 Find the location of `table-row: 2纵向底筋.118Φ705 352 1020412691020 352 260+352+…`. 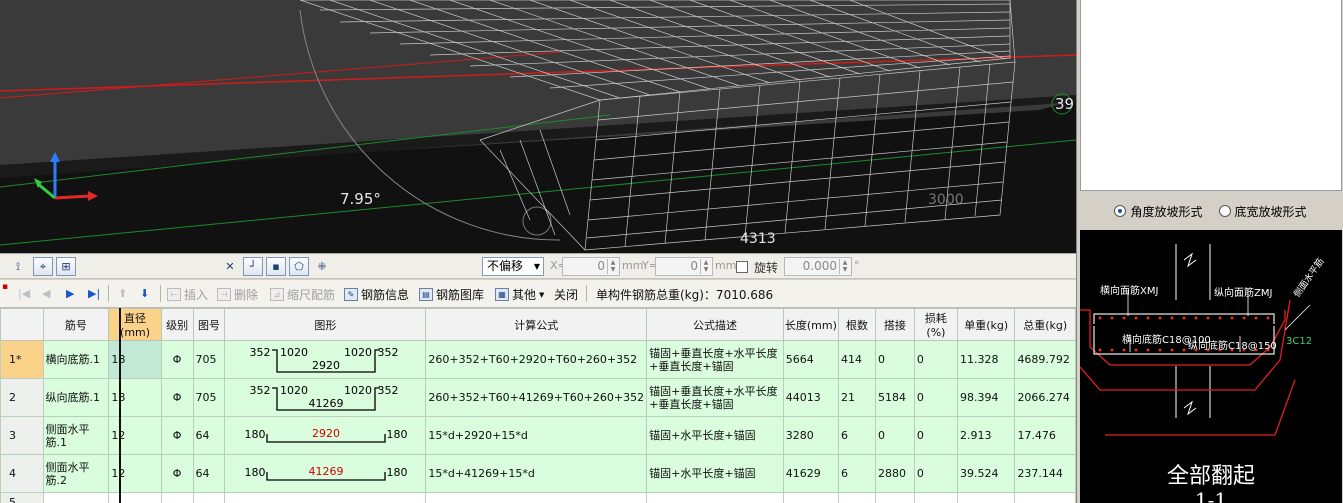

table-row: 2纵向底筋.118Φ705 352 1020412691020 352 260+352+… is located at coordinates (538, 397).